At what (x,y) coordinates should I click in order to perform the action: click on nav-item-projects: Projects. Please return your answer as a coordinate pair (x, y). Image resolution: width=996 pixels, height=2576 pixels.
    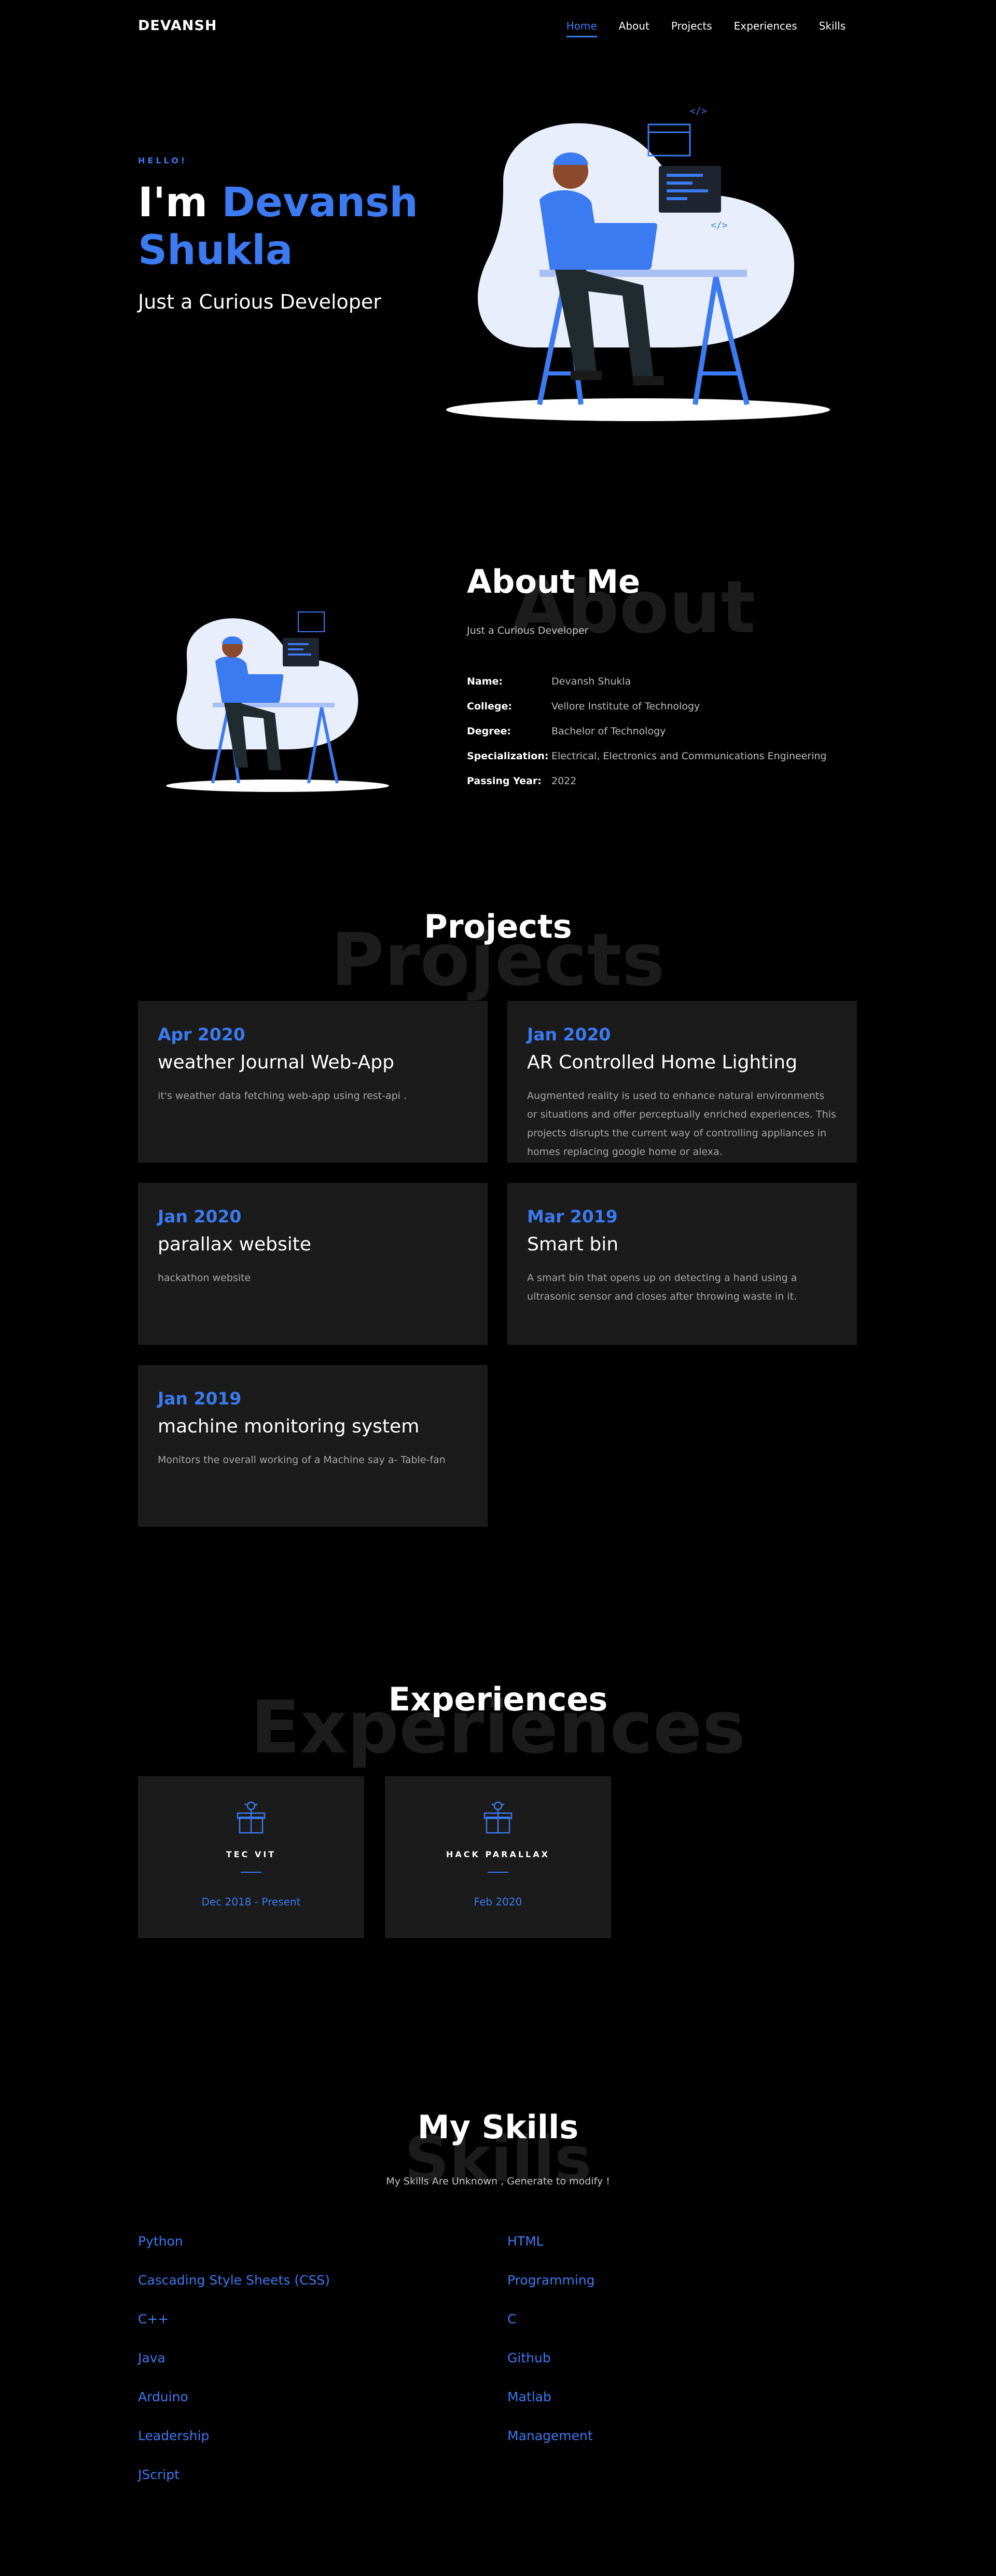
    Looking at the image, I should click on (692, 26).